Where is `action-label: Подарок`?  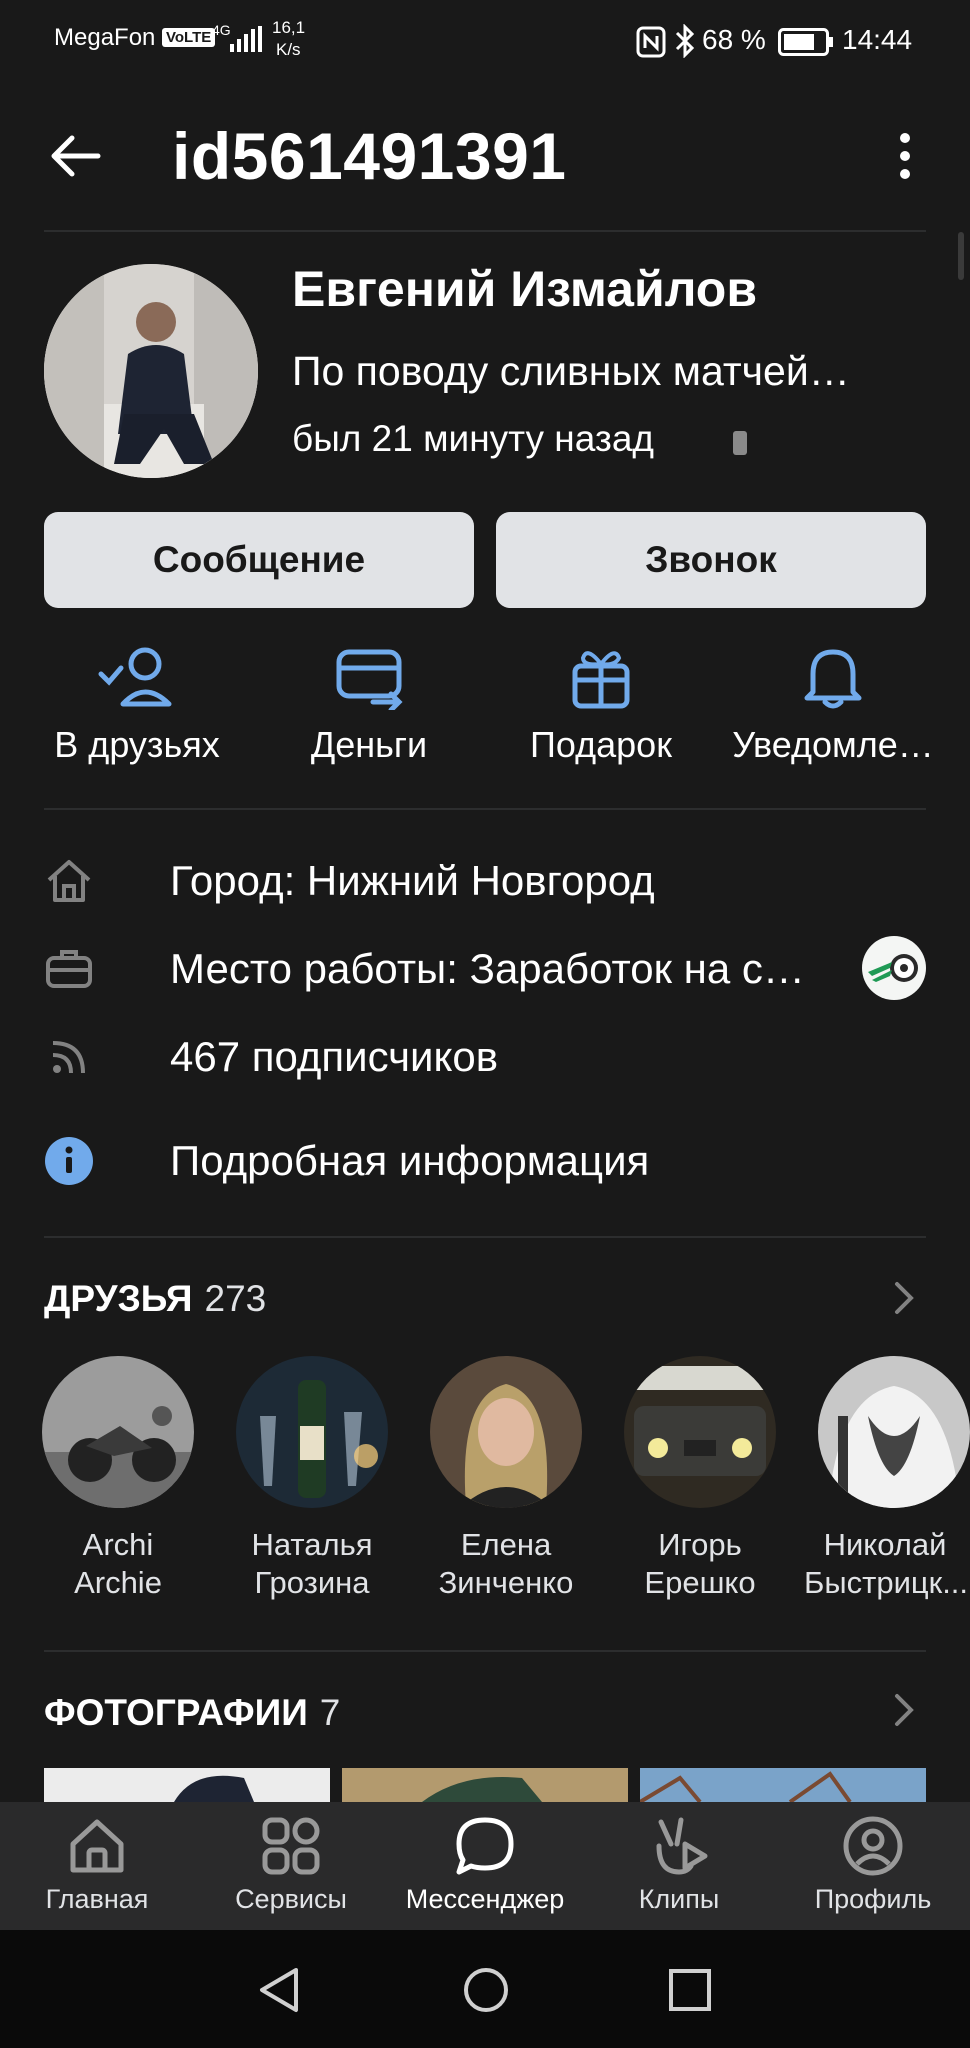
action-label: Подарок is located at coordinates (601, 744).